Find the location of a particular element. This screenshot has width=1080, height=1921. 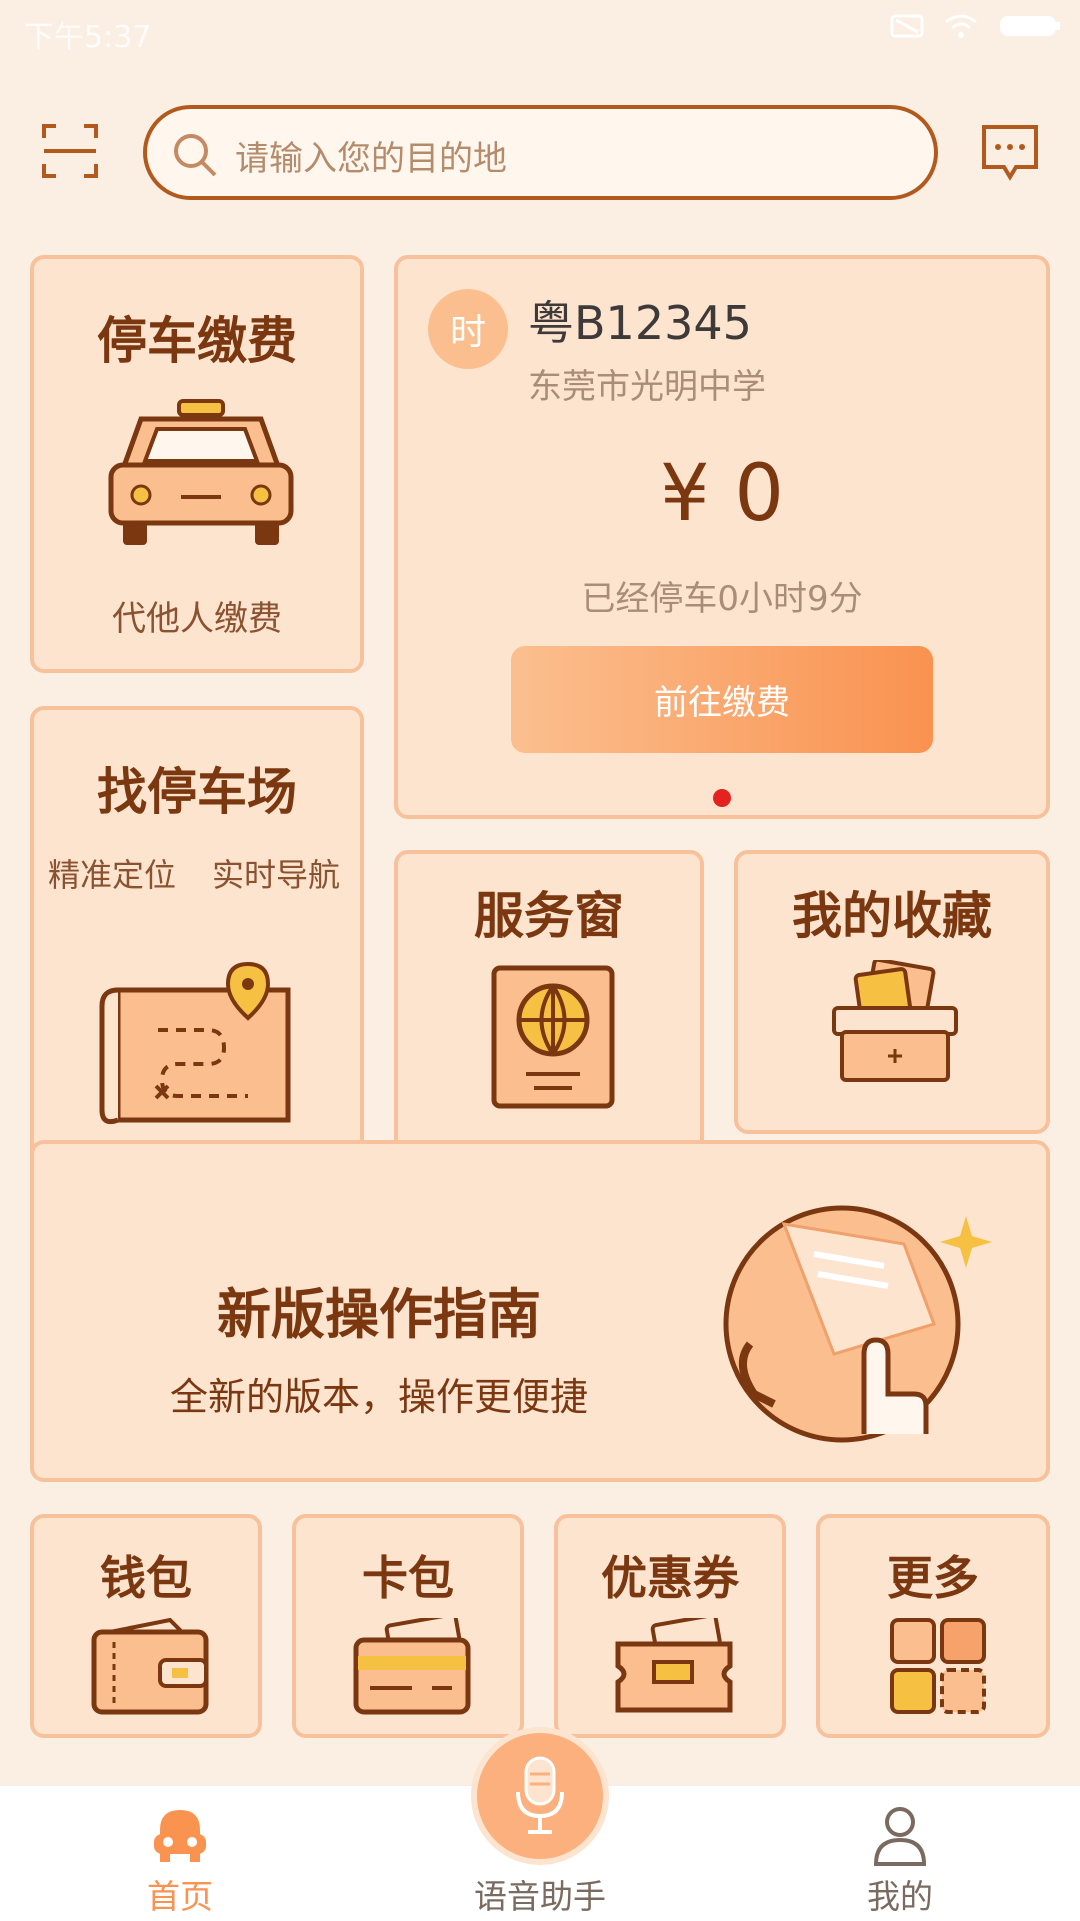

tab-voice-label: 语音助手 is located at coordinates (540, 1896).